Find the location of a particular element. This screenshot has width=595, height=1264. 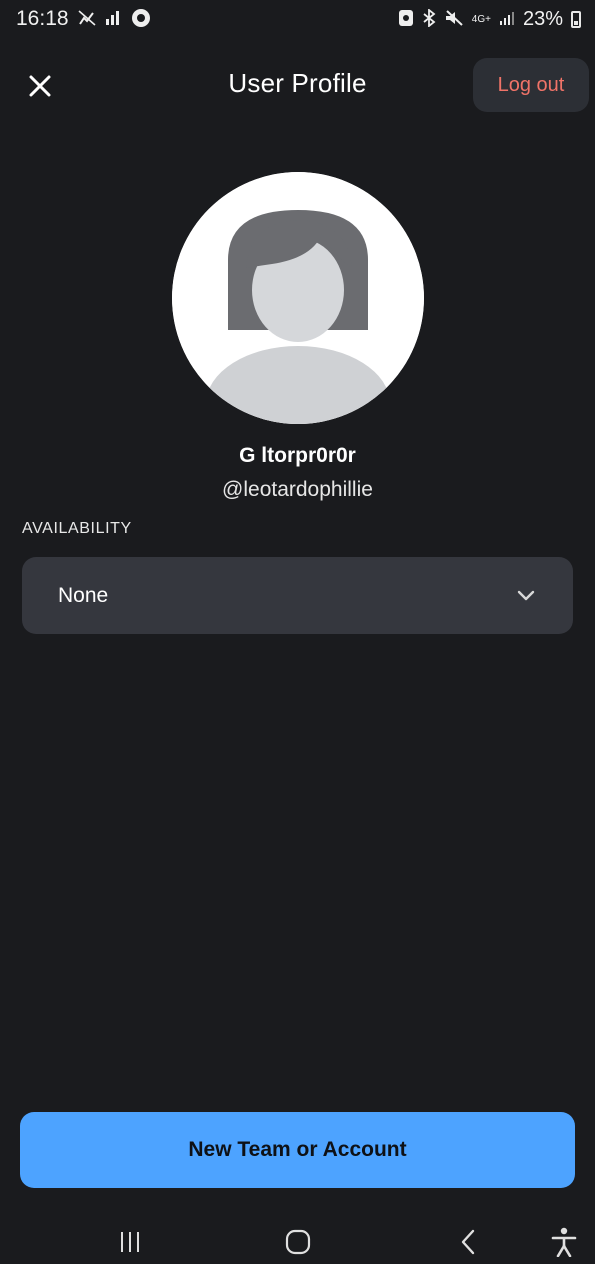

system-nav-bar is located at coordinates (297, 1240).